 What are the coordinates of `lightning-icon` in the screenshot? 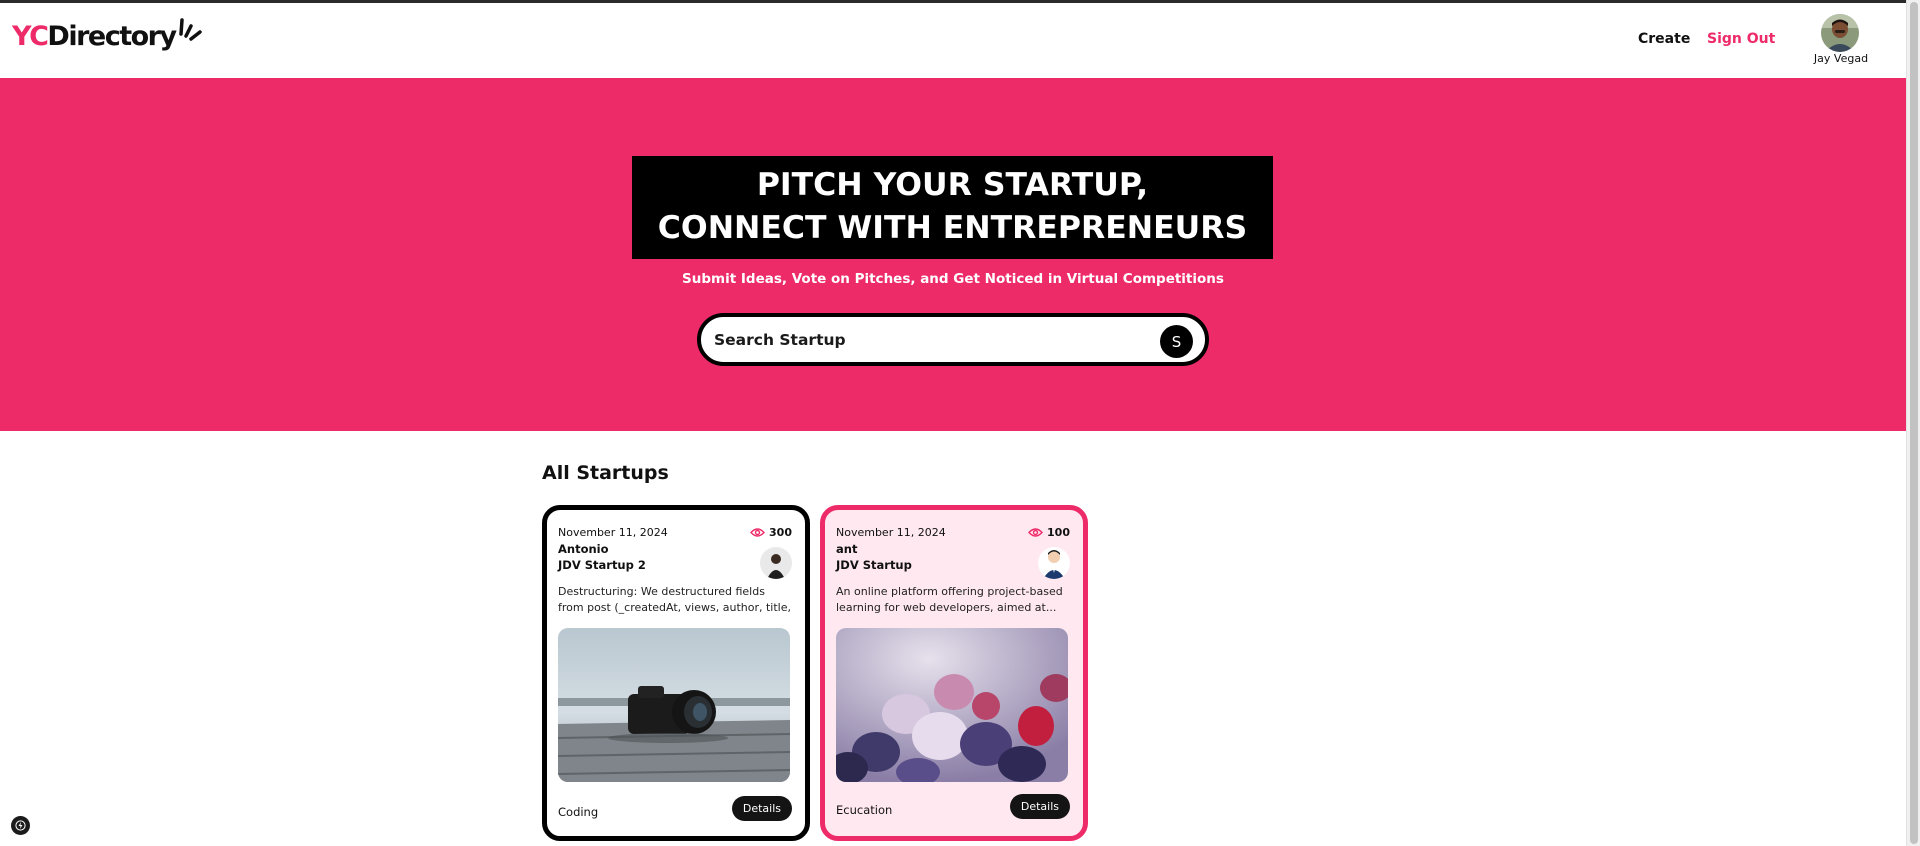 It's located at (20, 825).